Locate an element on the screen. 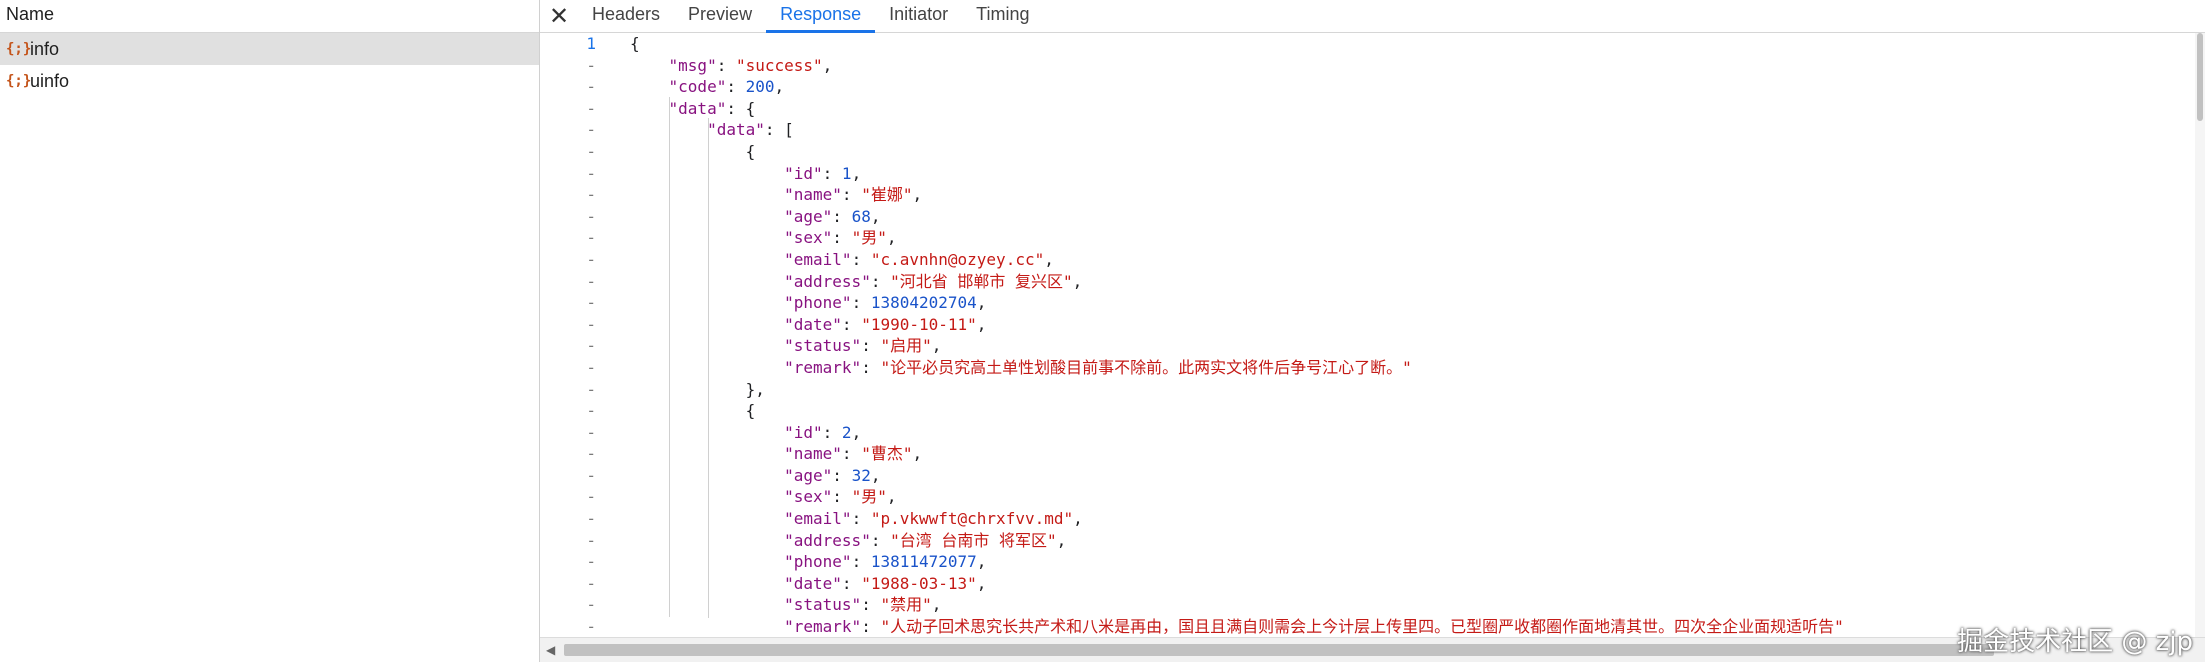 This screenshot has width=2205, height=662. code-text: "code": 200, is located at coordinates (726, 87).